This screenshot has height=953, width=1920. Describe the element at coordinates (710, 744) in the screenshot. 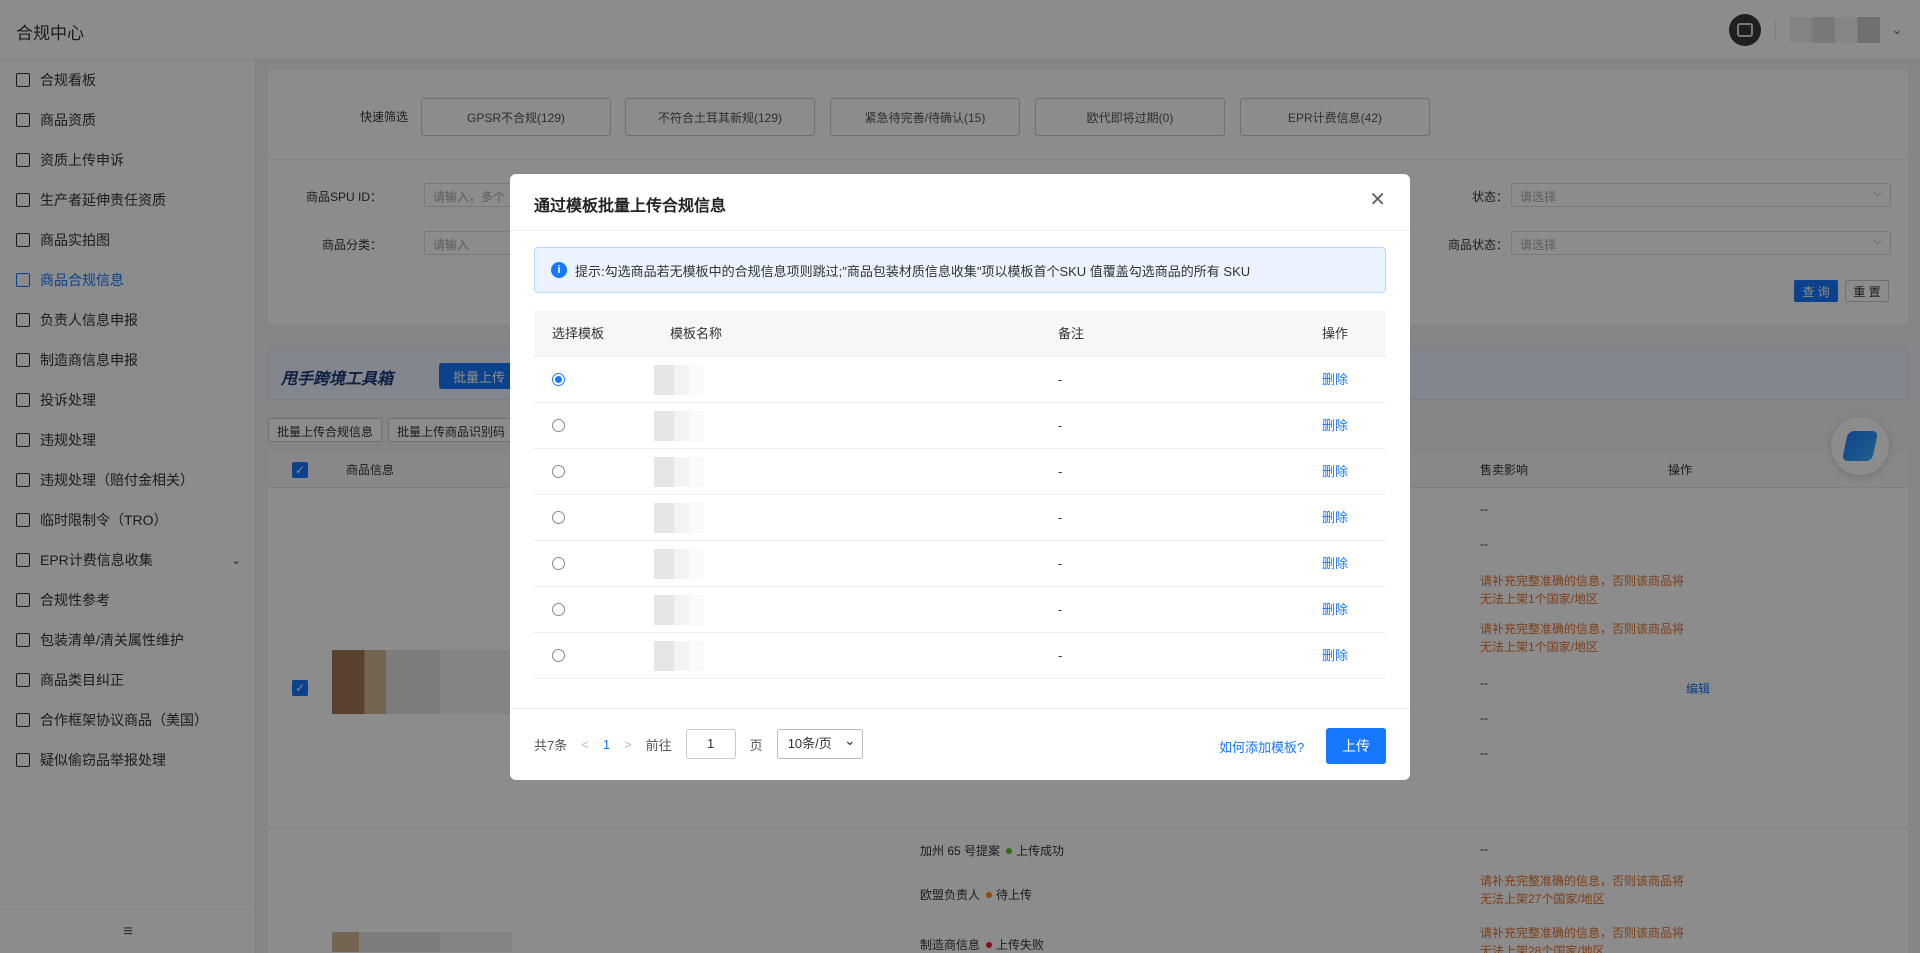

I see `goto-page-input: 1` at that location.